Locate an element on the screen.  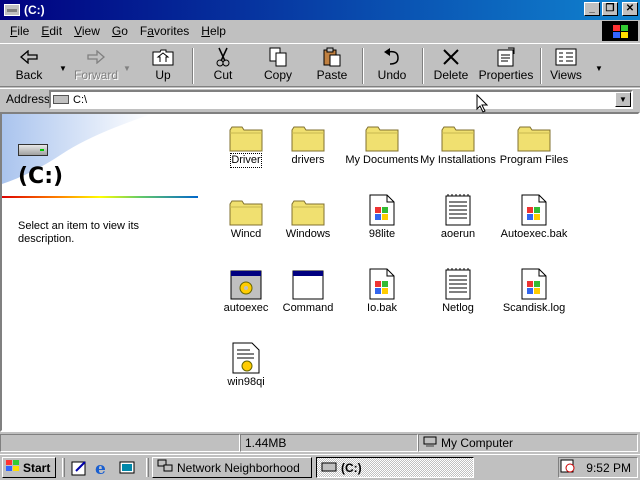
file-item: My Installations is located at coordinates (458, 142).